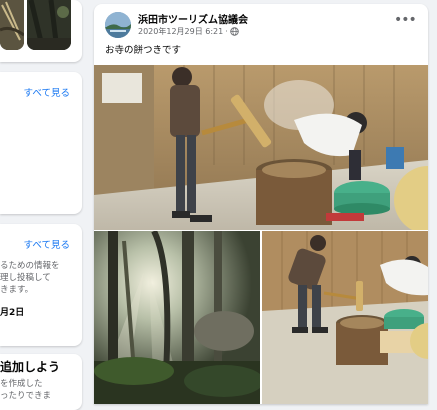  What do you see at coordinates (41, 143) in the screenshot?
I see `info-card: すべて見る` at bounding box center [41, 143].